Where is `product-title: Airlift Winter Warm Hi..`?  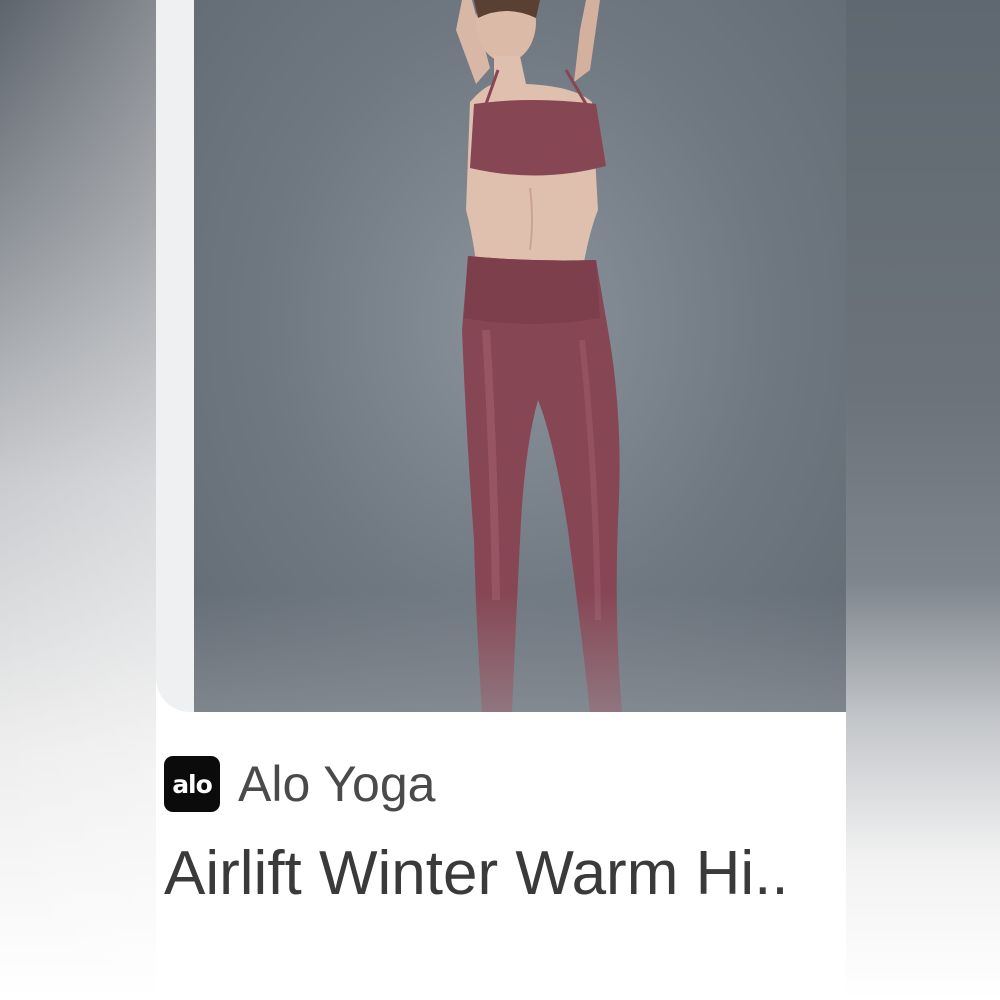
product-title: Airlift Winter Warm Hi.. is located at coordinates (505, 873).